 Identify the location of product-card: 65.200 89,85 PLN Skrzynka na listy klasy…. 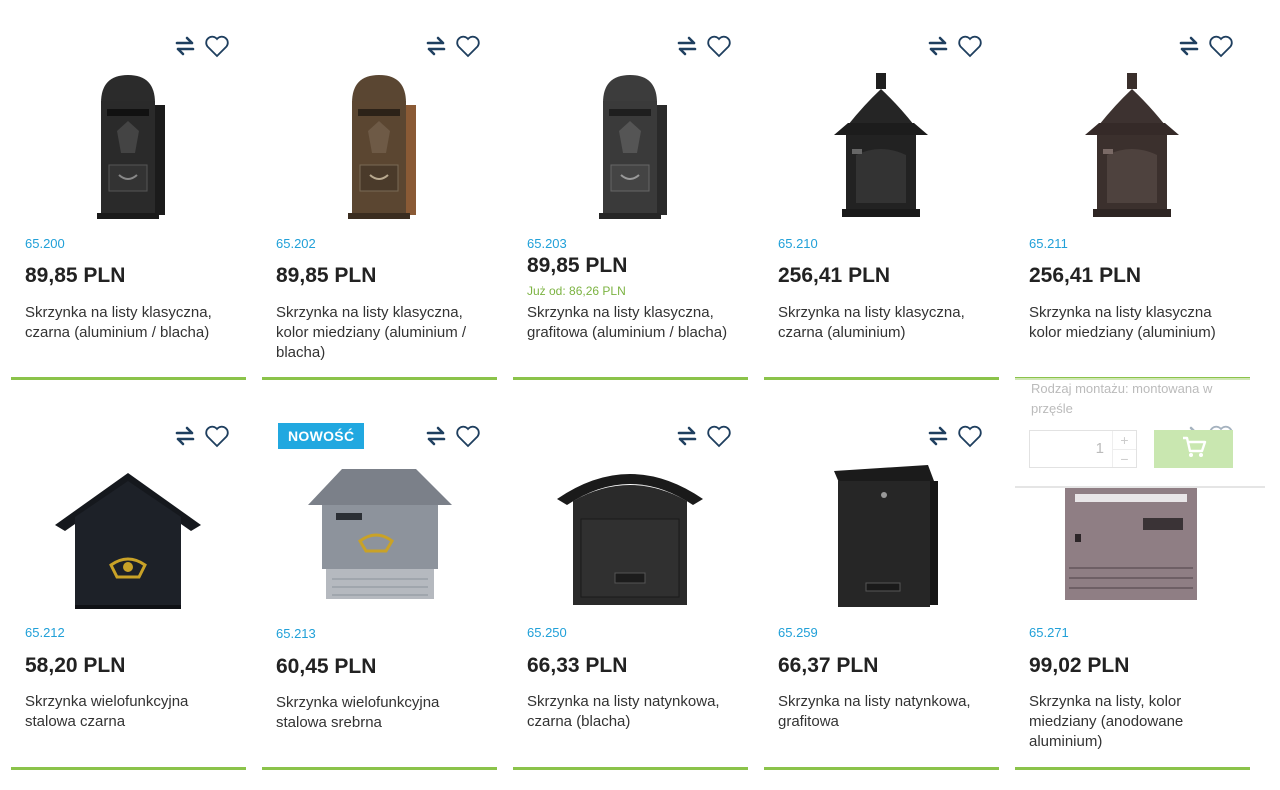
(128, 190).